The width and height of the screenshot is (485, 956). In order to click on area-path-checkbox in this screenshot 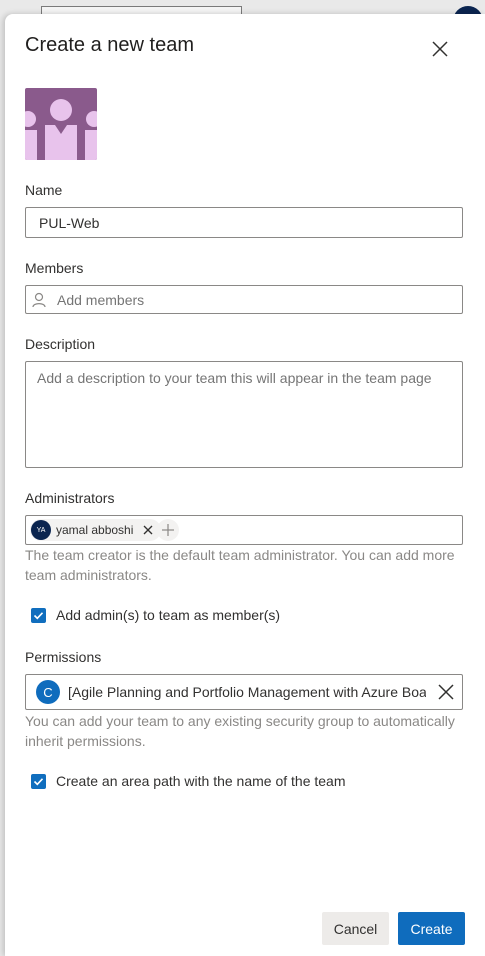, I will do `click(38, 781)`.